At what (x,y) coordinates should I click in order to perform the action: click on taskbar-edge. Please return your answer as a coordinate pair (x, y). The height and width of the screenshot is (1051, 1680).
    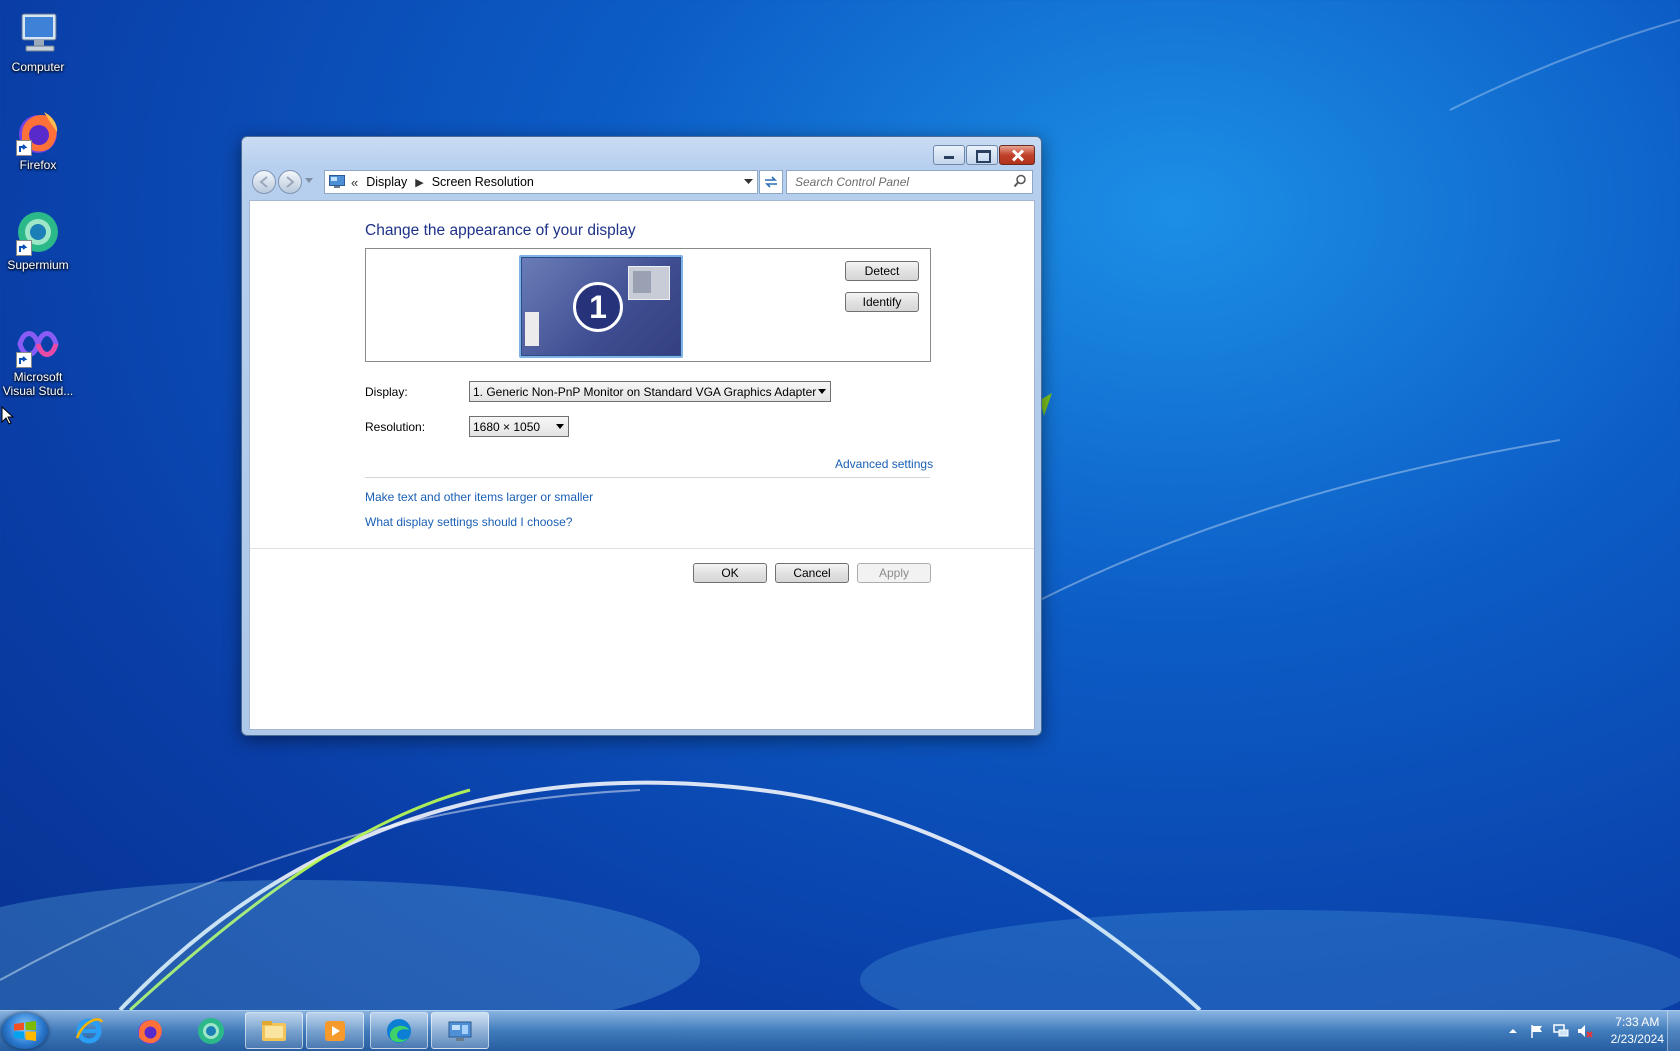
    Looking at the image, I should click on (399, 1030).